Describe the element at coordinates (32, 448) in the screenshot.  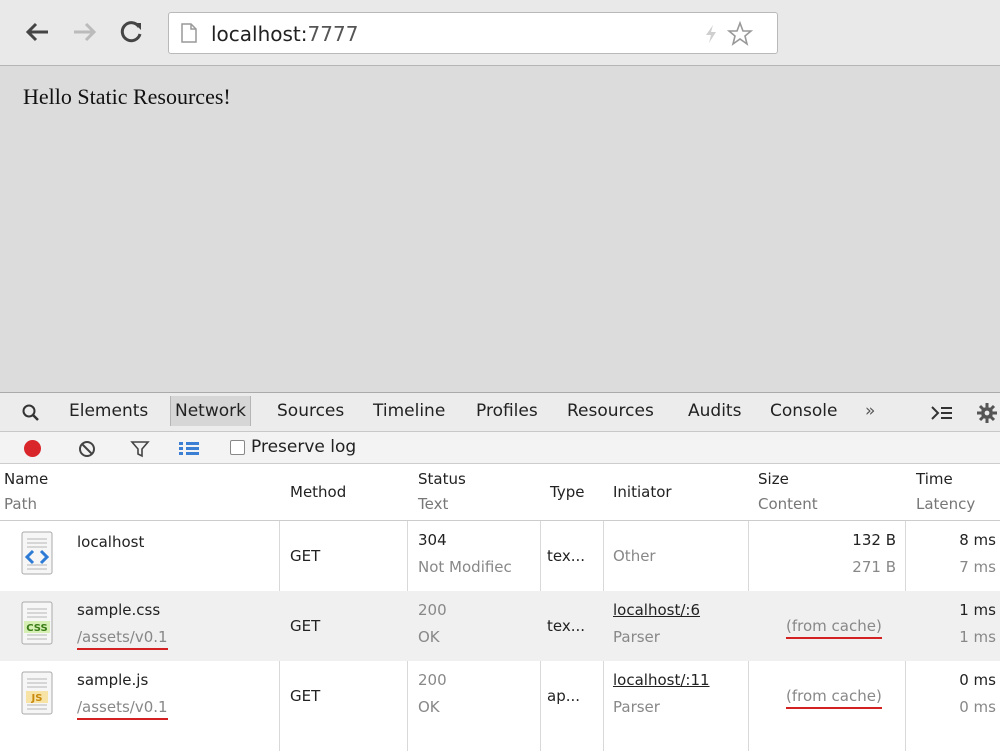
I see `record-button` at that location.